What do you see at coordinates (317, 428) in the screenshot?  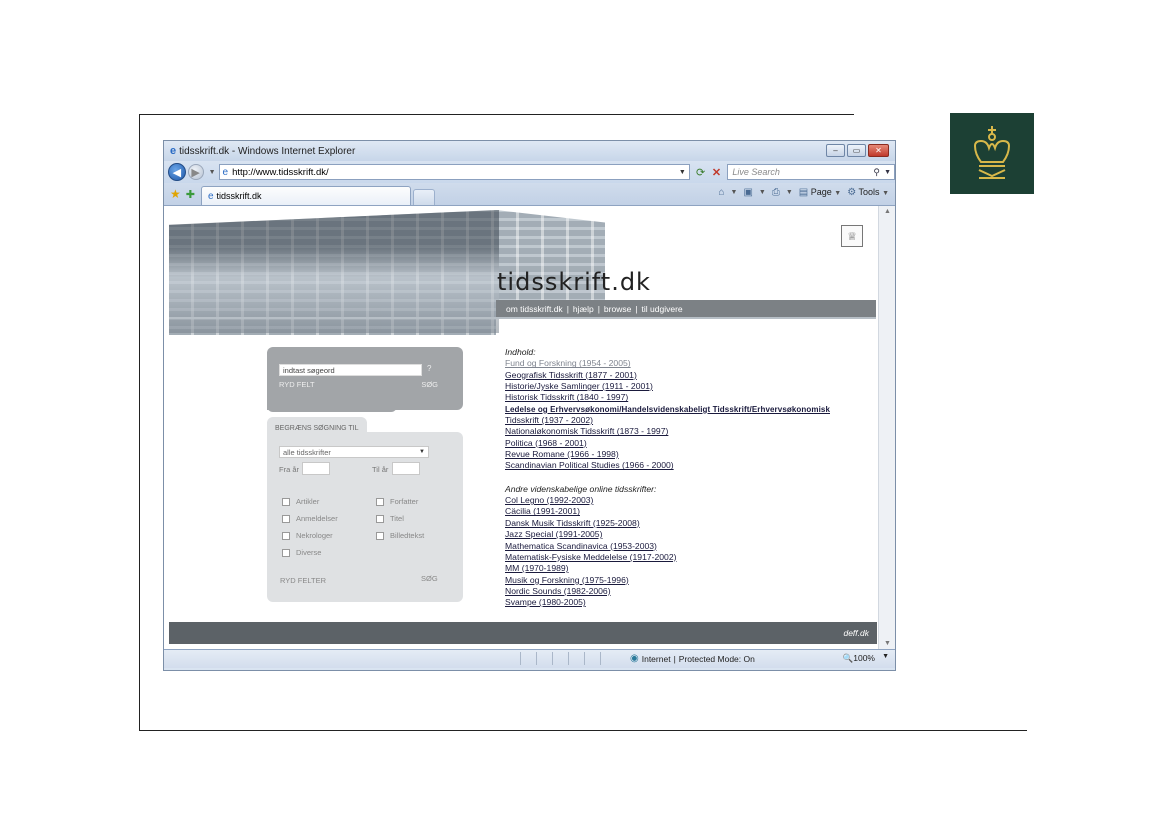 I see `filter-title: BEGRÆNS SØGNING TIL` at bounding box center [317, 428].